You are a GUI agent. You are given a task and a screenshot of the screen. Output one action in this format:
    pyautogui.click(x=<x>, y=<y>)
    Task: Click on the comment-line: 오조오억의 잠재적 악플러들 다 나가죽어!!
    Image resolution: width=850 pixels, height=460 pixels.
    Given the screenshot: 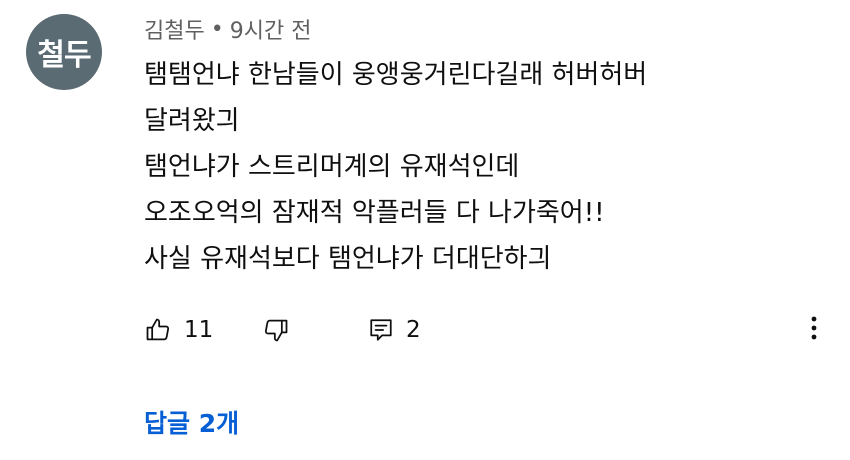 What is the action you would take?
    pyautogui.click(x=374, y=213)
    